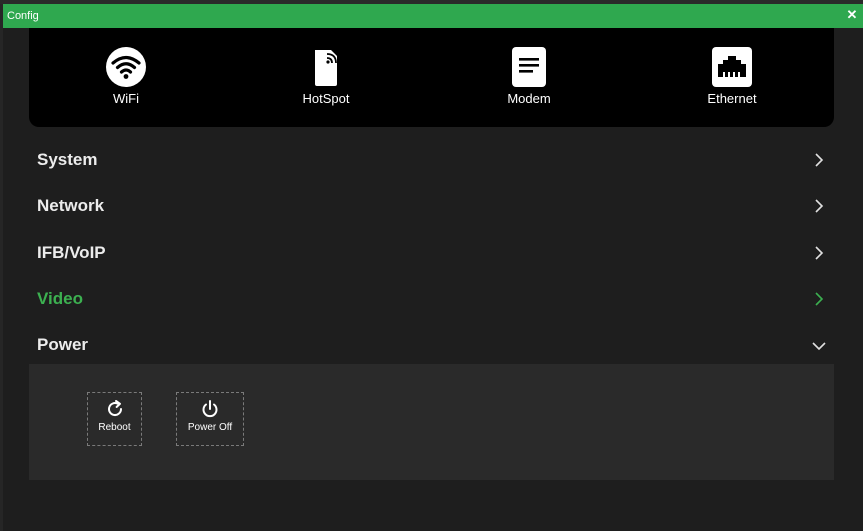 This screenshot has height=531, width=863. Describe the element at coordinates (114, 427) in the screenshot. I see `reboot-label: Reboot` at that location.